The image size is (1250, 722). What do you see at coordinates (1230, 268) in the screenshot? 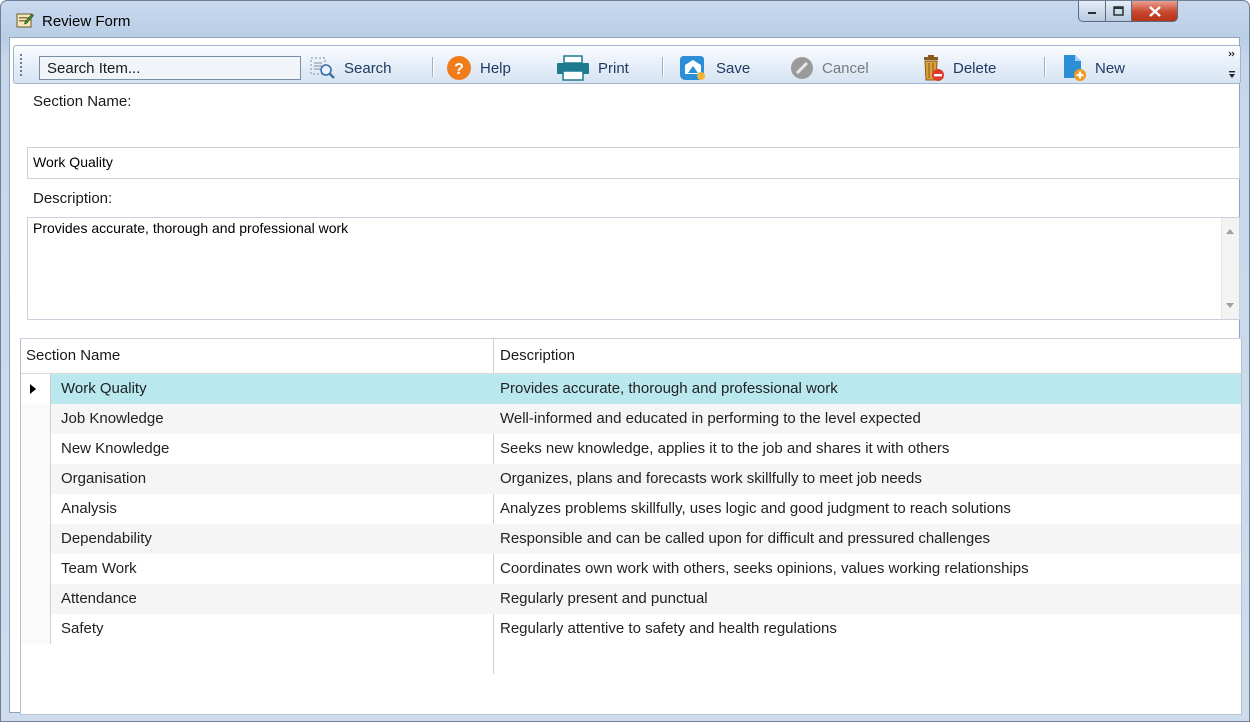
I see `description-scrollbar` at bounding box center [1230, 268].